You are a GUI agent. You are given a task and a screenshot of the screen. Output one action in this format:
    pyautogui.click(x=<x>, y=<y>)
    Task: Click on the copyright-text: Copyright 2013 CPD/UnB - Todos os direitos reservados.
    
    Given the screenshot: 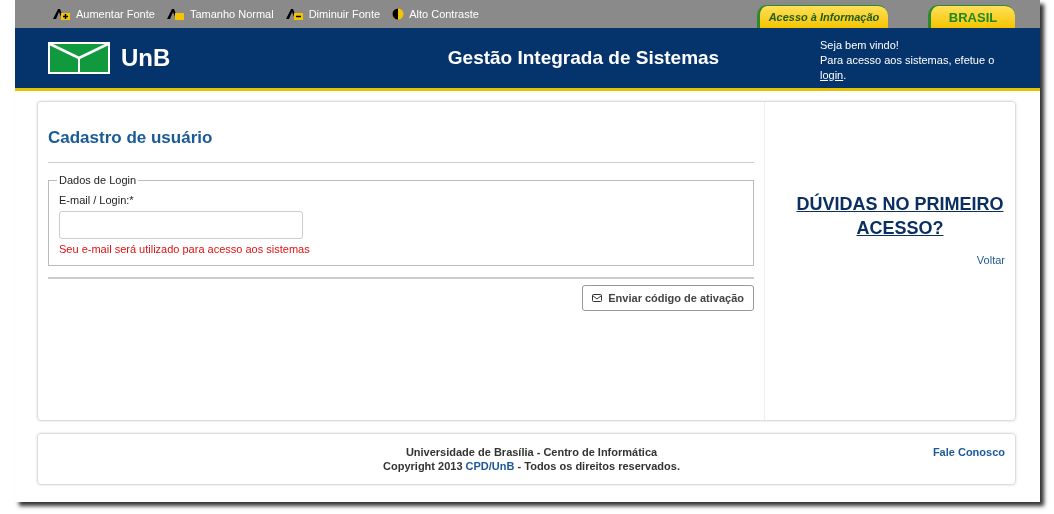 What is the action you would take?
    pyautogui.click(x=531, y=466)
    